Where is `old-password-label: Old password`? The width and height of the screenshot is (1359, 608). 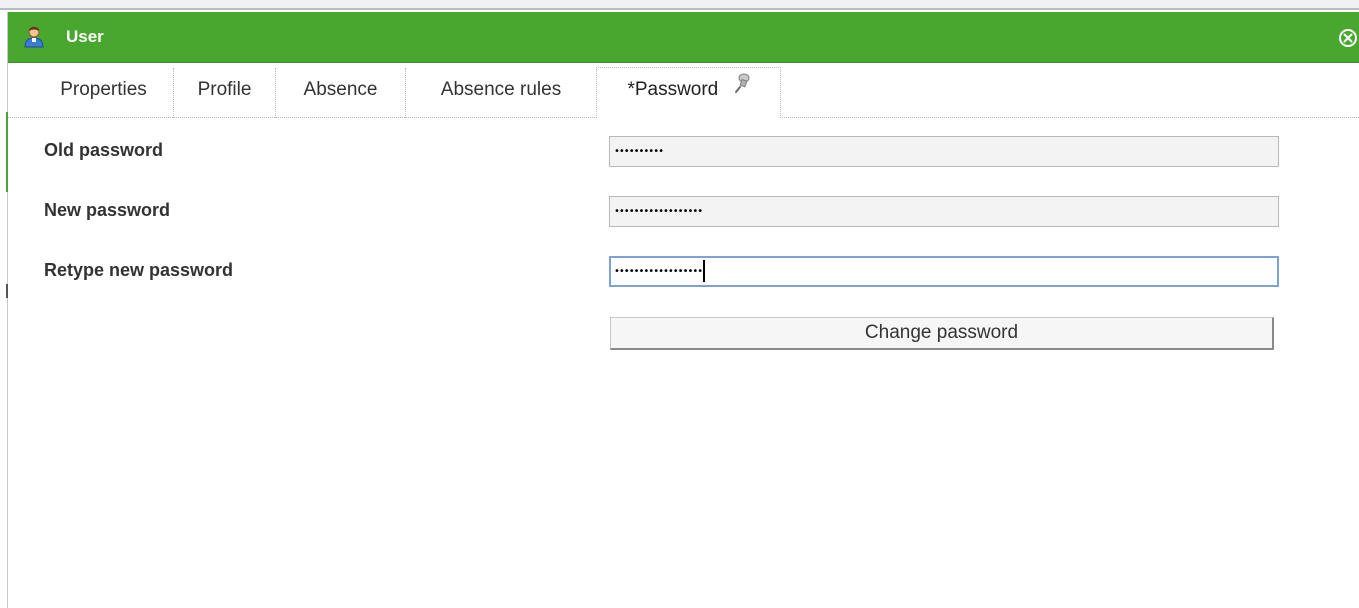 old-password-label: Old password is located at coordinates (104, 150).